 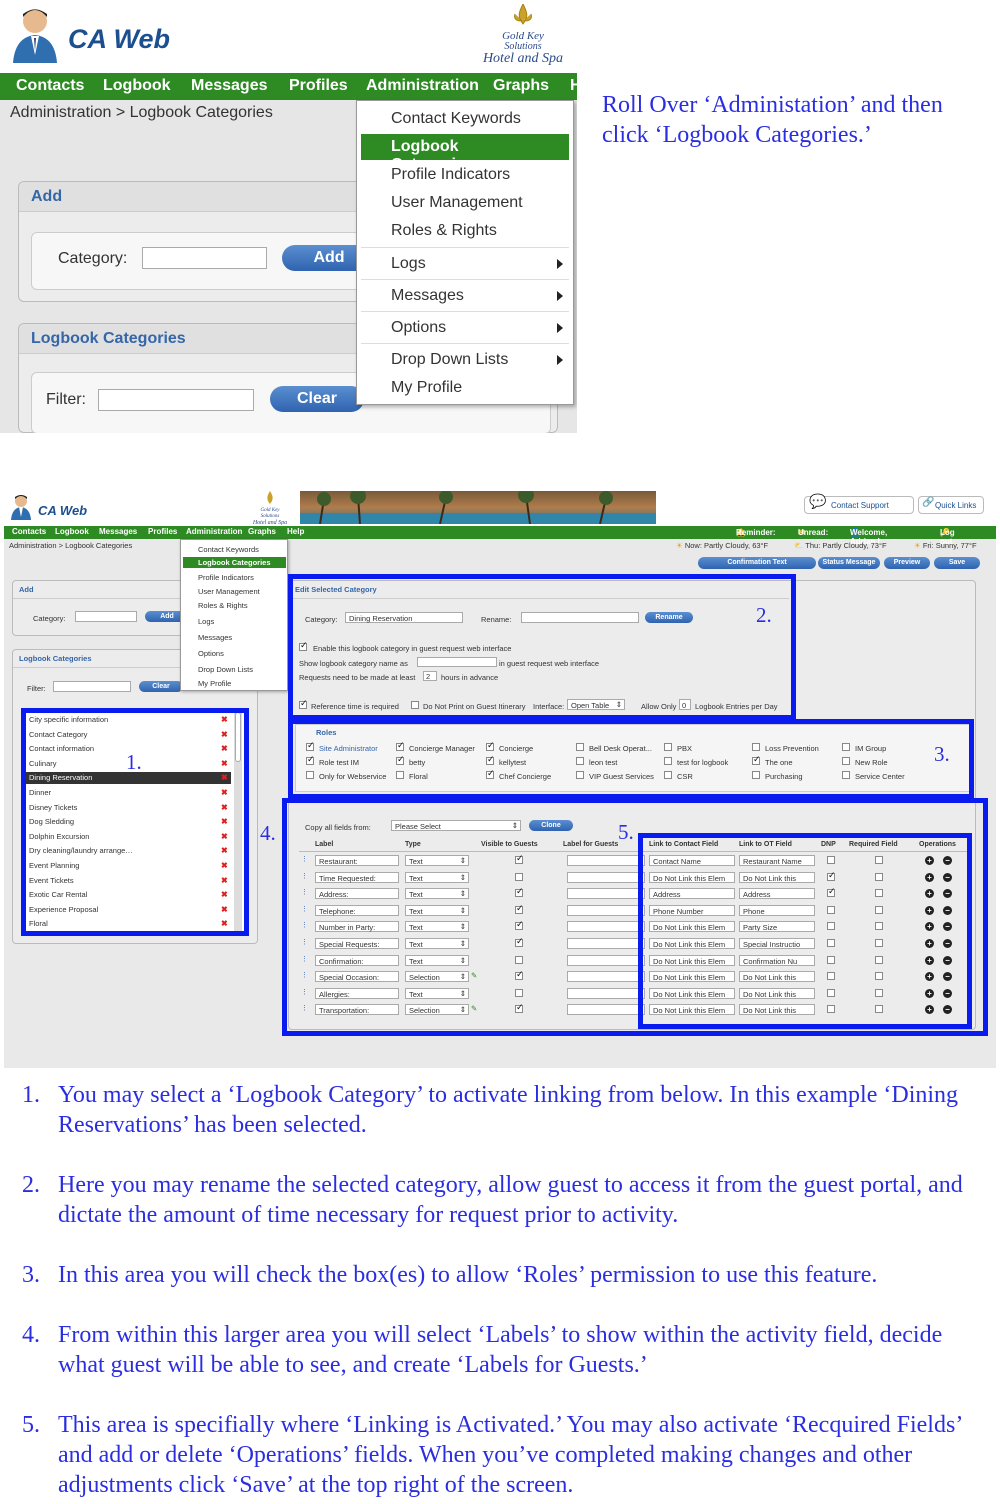 I want to click on callout-number-4: 4., so click(x=268, y=833).